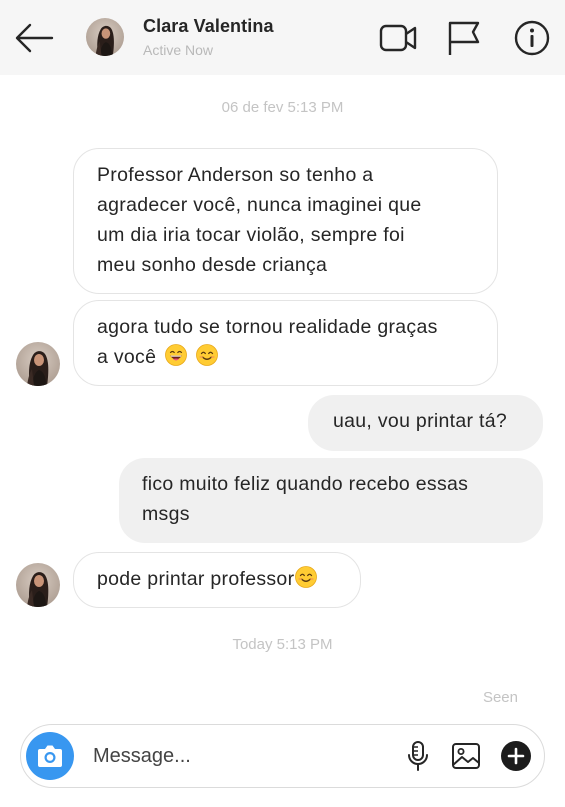 The height and width of the screenshot is (807, 565). Describe the element at coordinates (127, 357) in the screenshot. I see `message-text: a você` at that location.